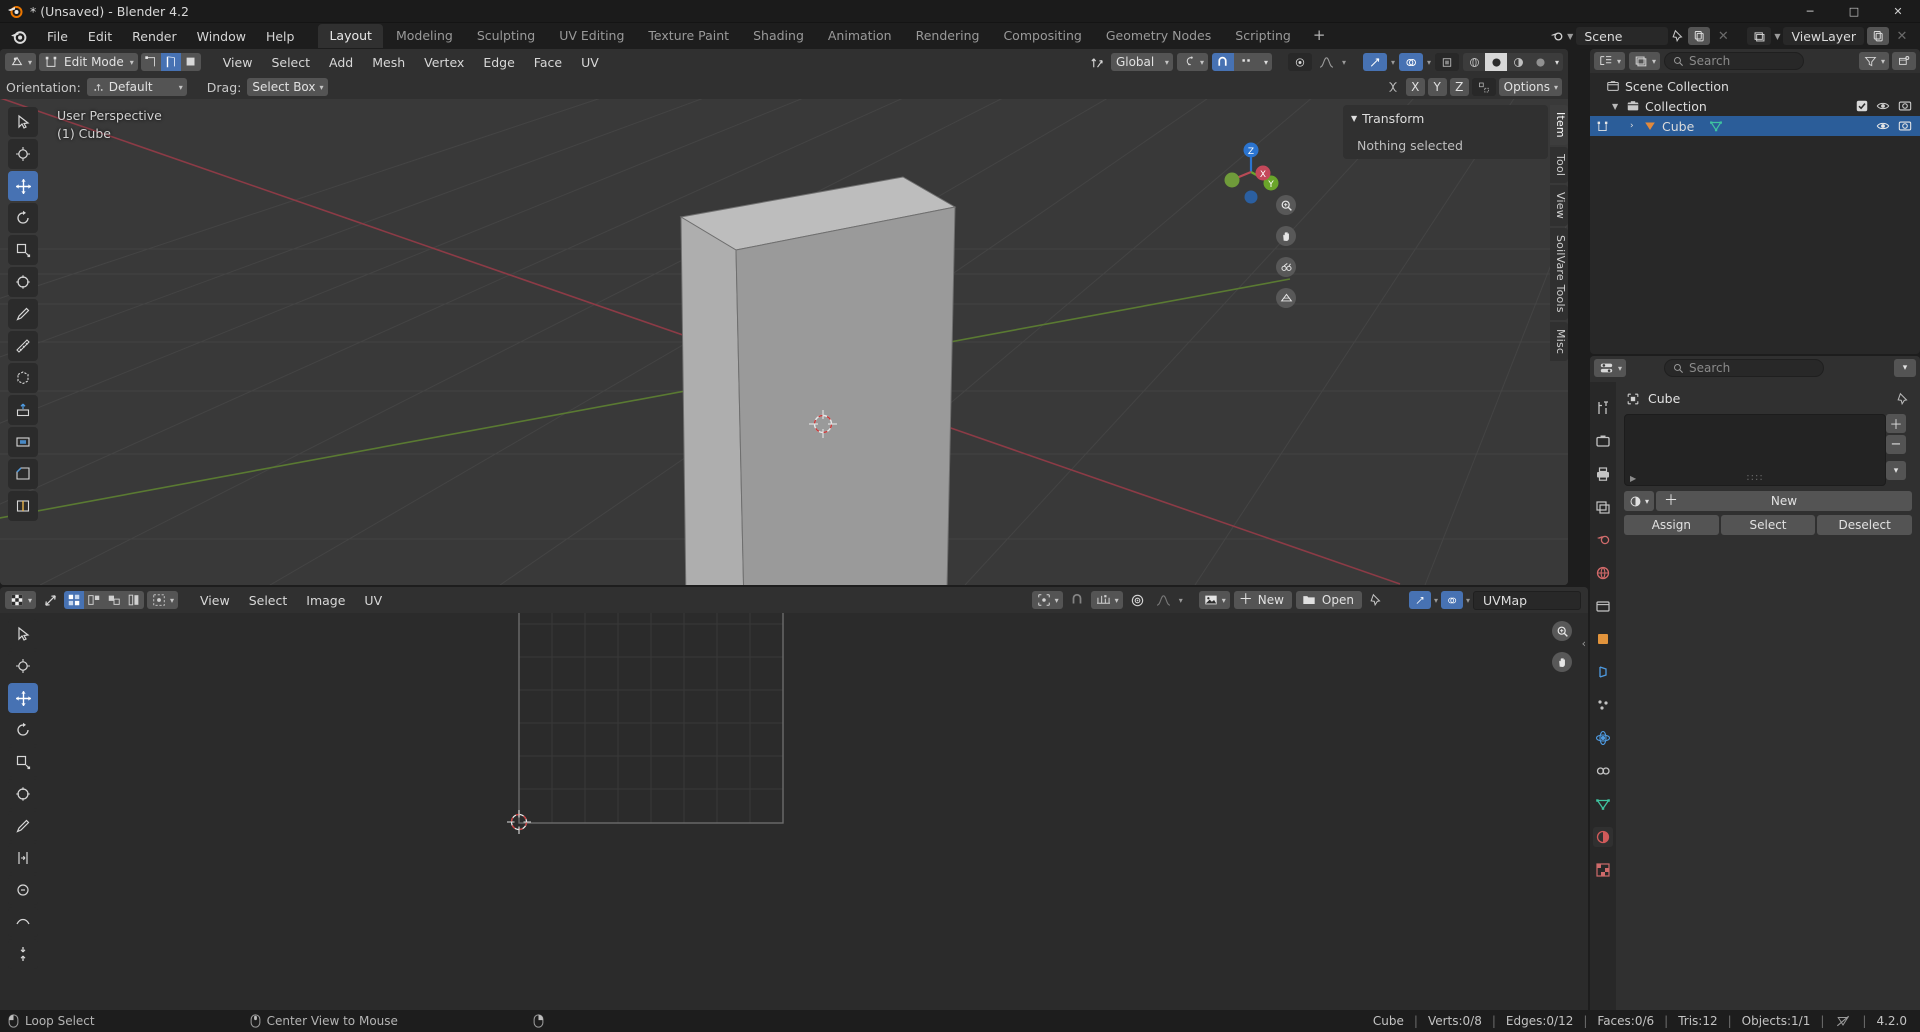 The height and width of the screenshot is (1032, 1920). What do you see at coordinates (1755, 477) in the screenshot?
I see `material-list-resize-grip: ::::` at bounding box center [1755, 477].